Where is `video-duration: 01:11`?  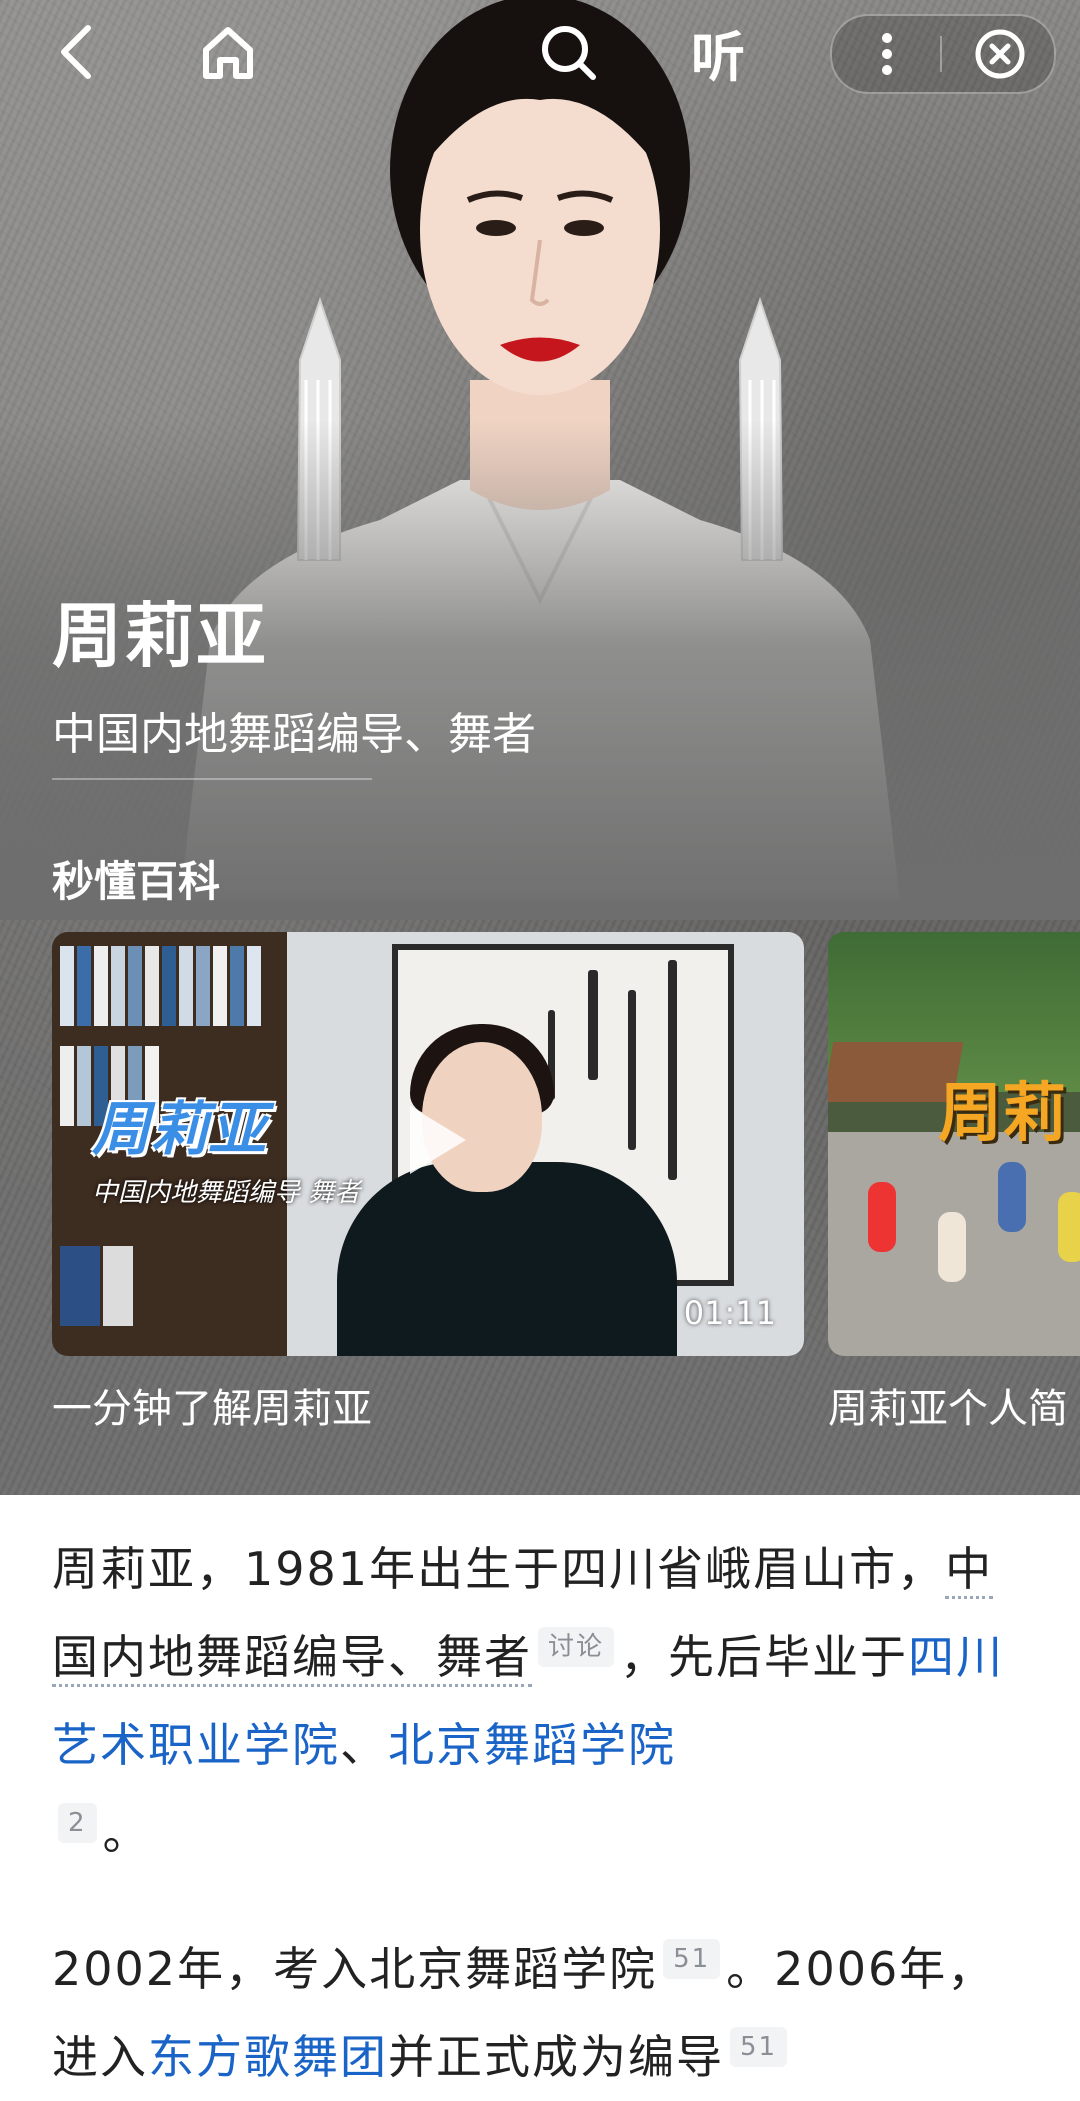
video-duration: 01:11 is located at coordinates (729, 1313).